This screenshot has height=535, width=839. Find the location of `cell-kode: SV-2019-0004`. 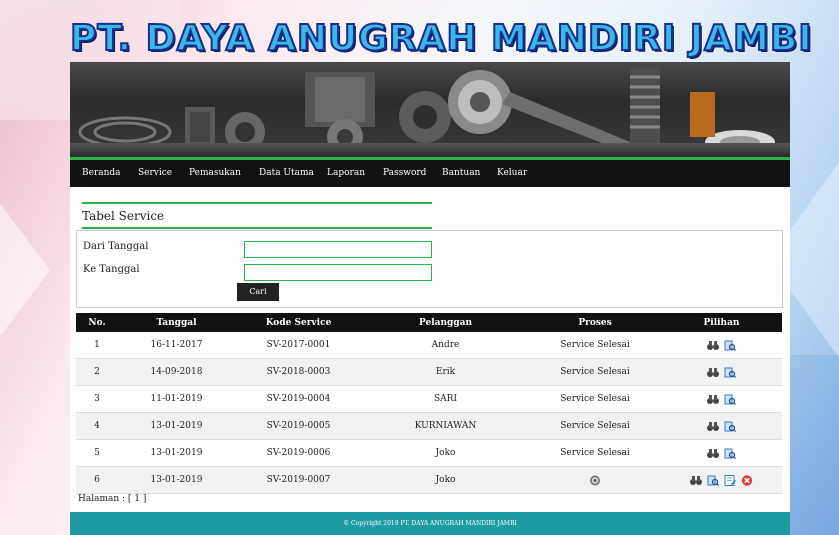

cell-kode: SV-2019-0004 is located at coordinates (298, 399).